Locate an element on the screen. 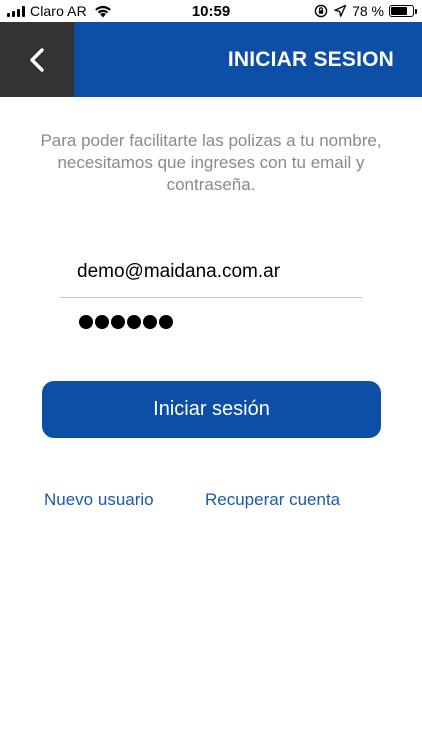 This screenshot has height=750, width=422. password-field is located at coordinates (211, 323).